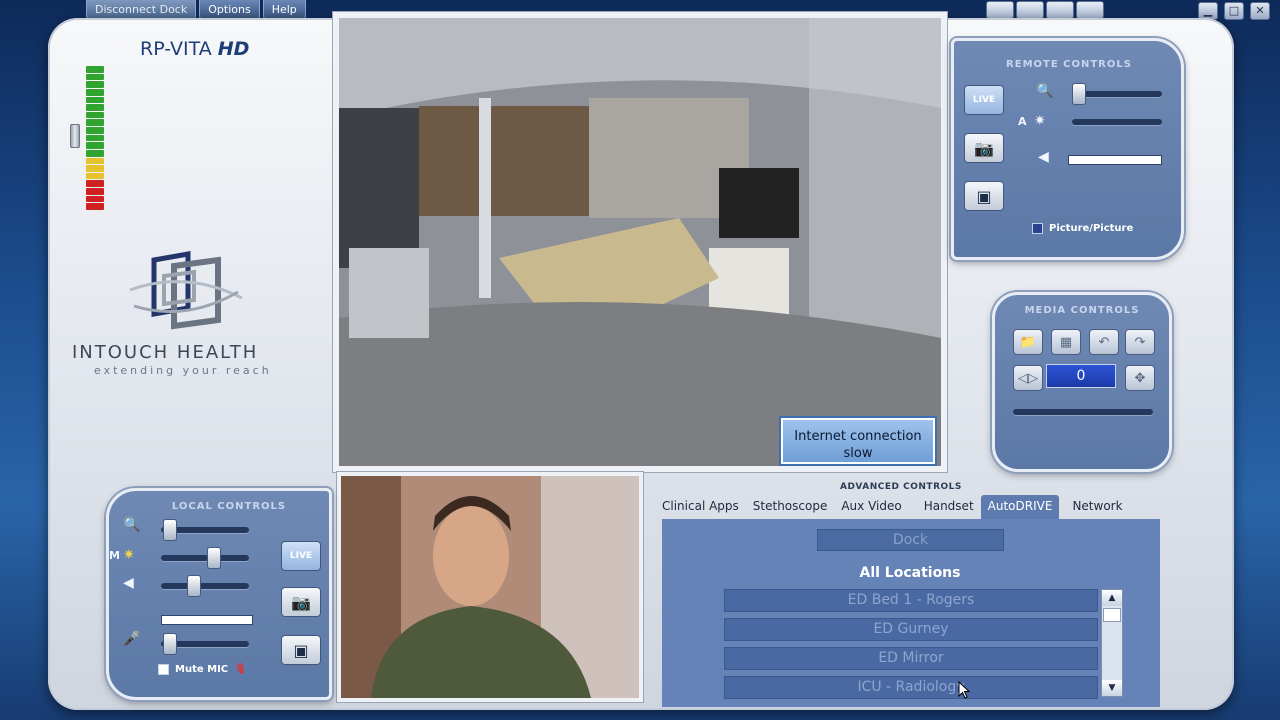 The image size is (1280, 720). What do you see at coordinates (1028, 378) in the screenshot?
I see `prev-next-icon: ◁▷` at bounding box center [1028, 378].